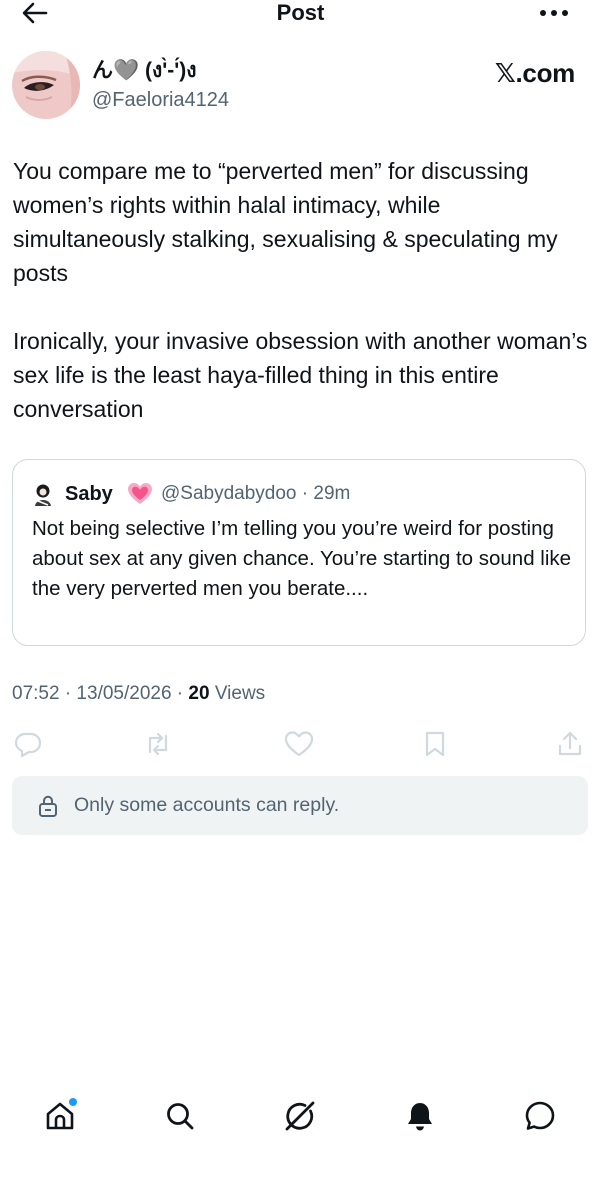  What do you see at coordinates (100, 693) in the screenshot?
I see `post-timestamp: 07:52 · 13/05/2026 ·` at bounding box center [100, 693].